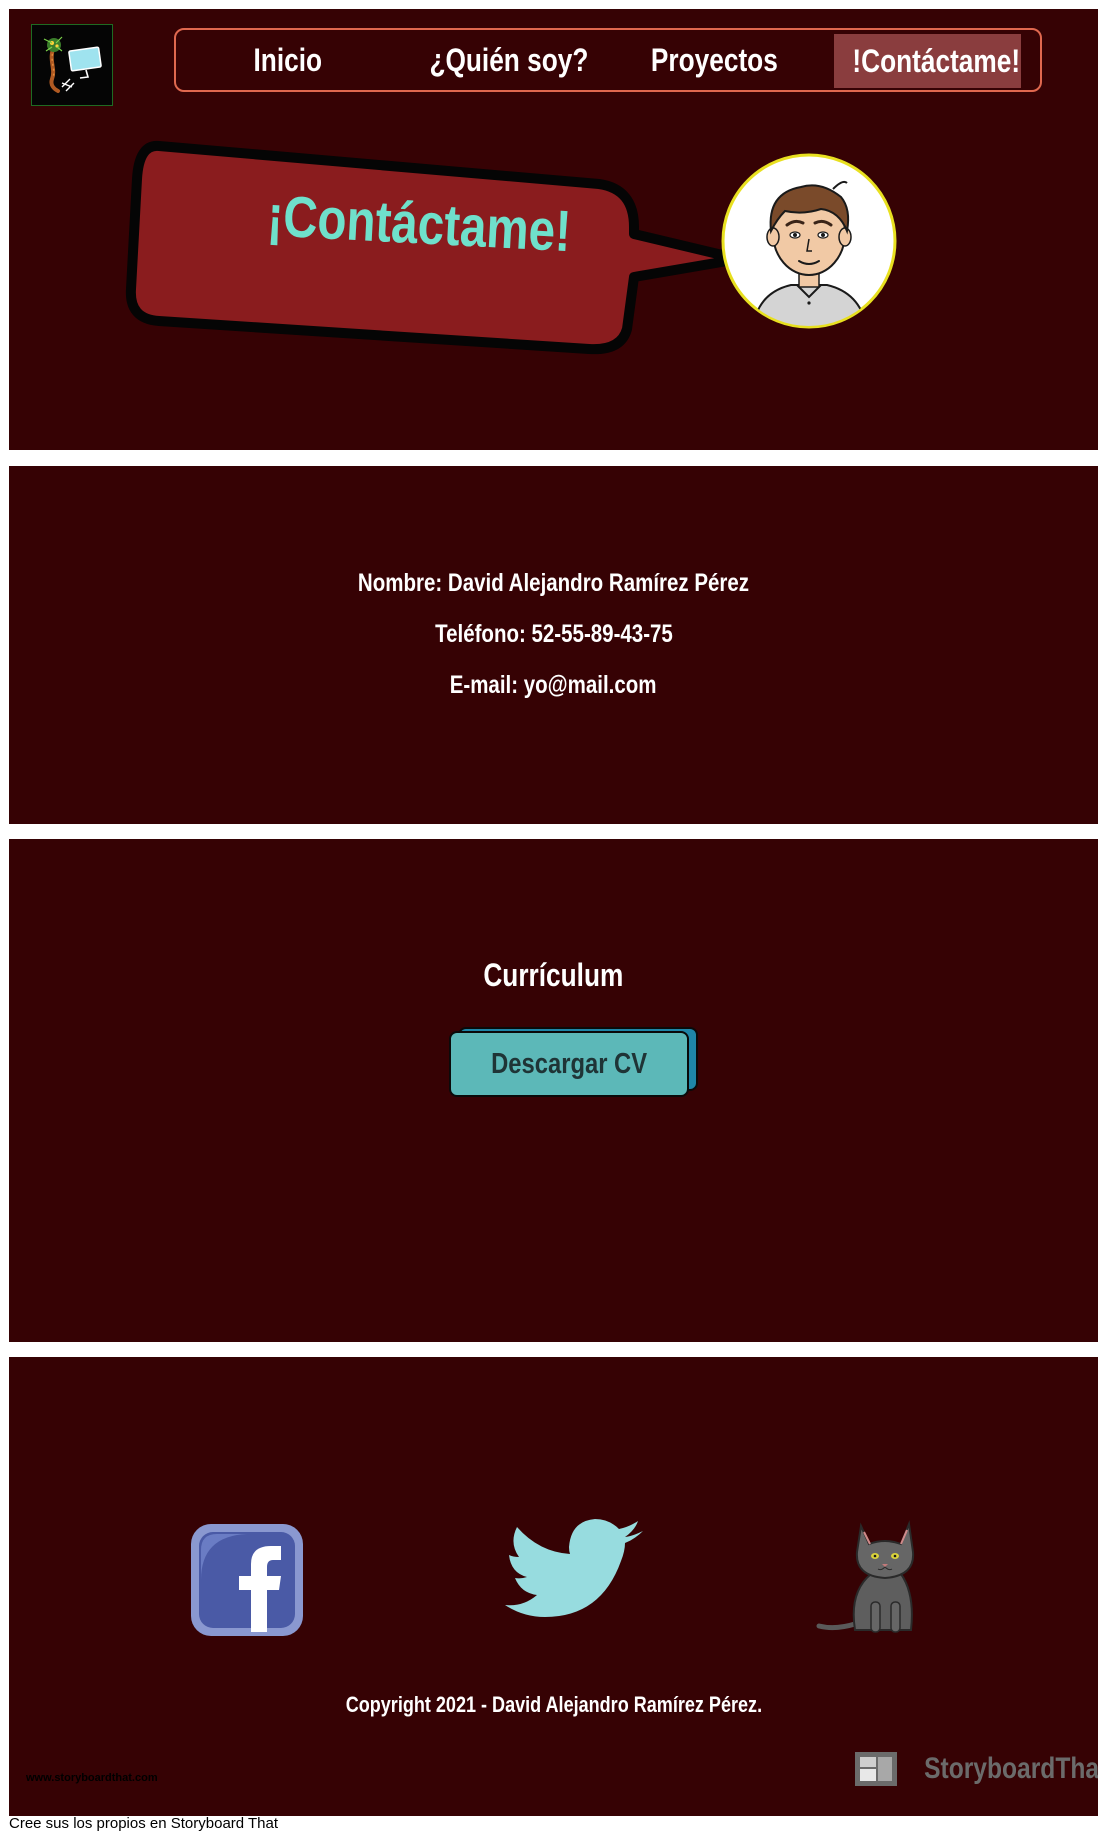 This screenshot has width=1107, height=1832. Describe the element at coordinates (553, 975) in the screenshot. I see `curriculum-title: Currículum` at that location.